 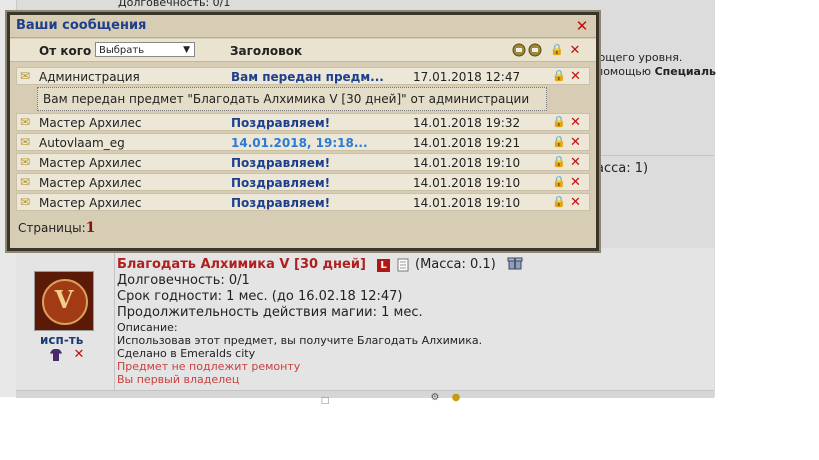 I want to click on col-from-label: От кого, so click(x=65, y=51).